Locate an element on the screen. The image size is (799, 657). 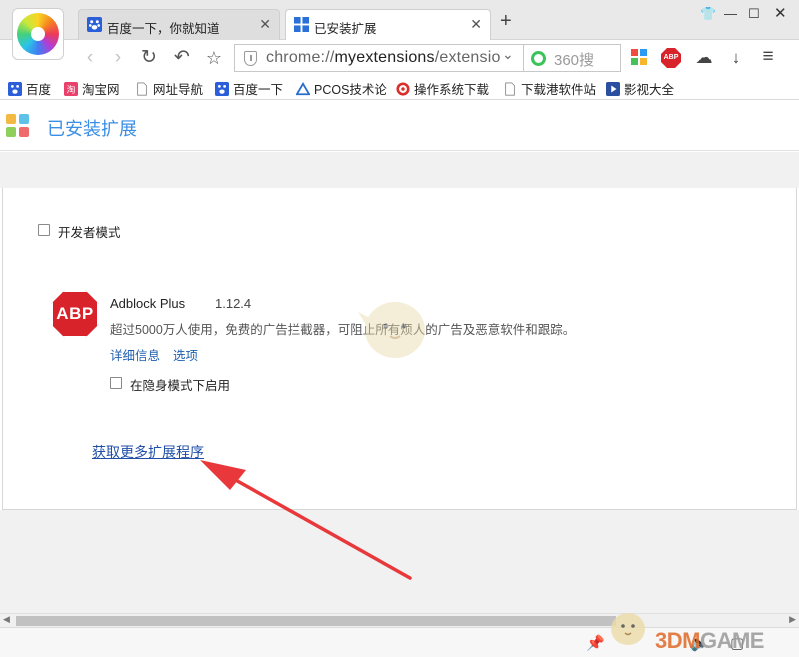
taobao-icon: 淘 is located at coordinates (71, 89).